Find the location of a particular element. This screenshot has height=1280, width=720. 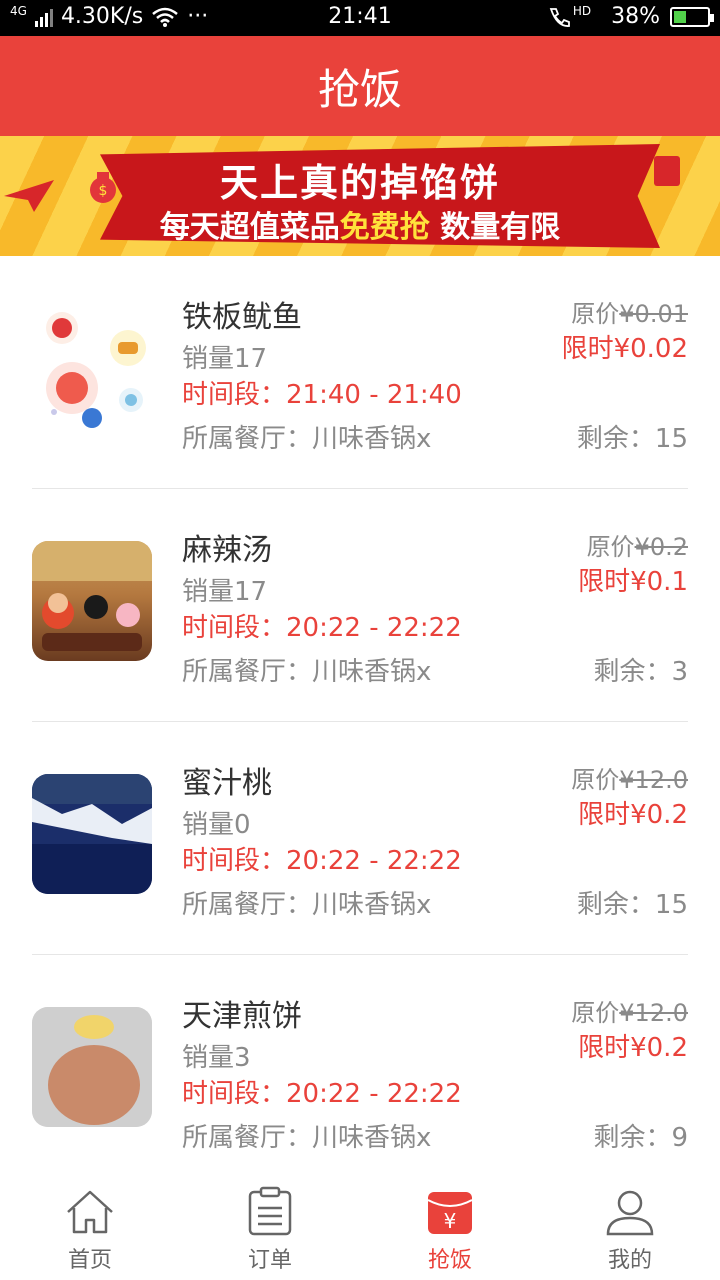

item-name: 蜜汁桃 is located at coordinates (227, 783).